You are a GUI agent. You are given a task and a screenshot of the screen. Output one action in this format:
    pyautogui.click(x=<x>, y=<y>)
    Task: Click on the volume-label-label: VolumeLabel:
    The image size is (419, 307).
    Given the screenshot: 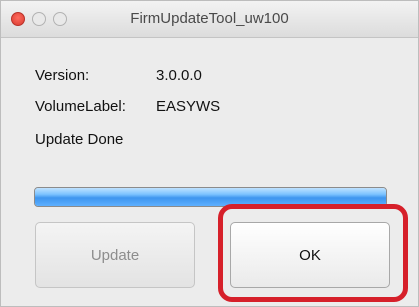 What is the action you would take?
    pyautogui.click(x=80, y=106)
    